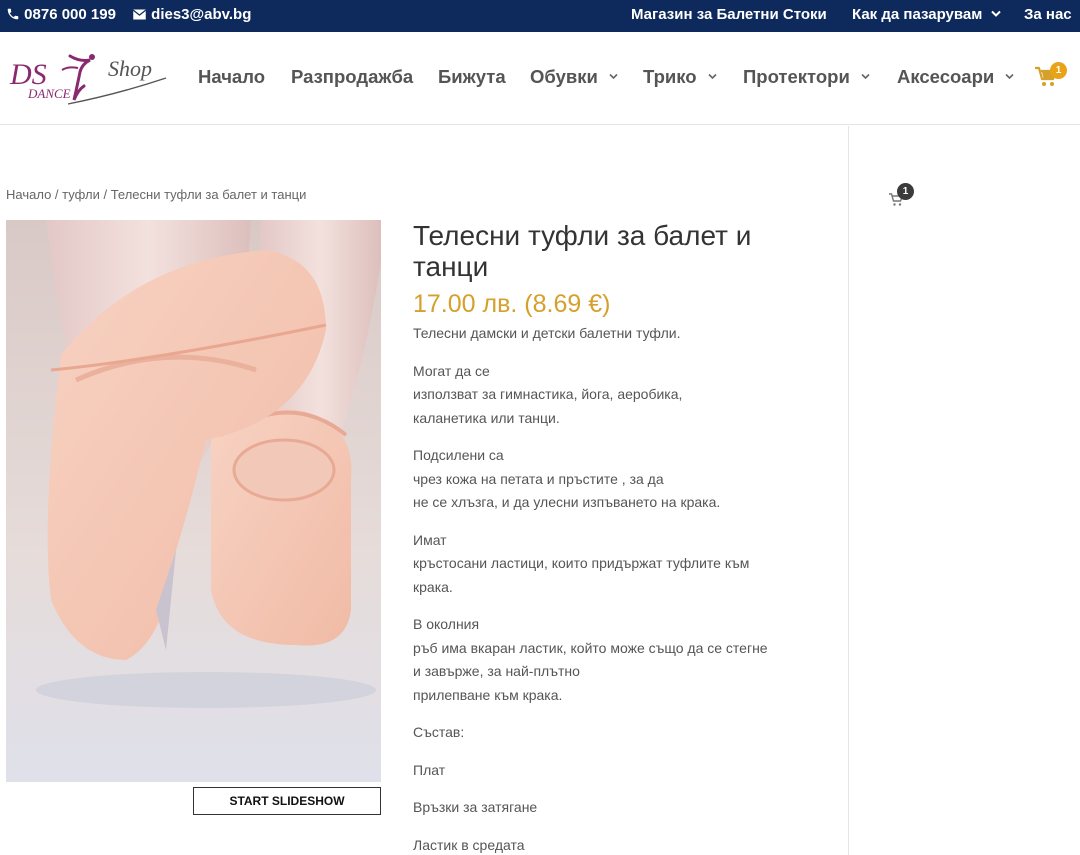  Describe the element at coordinates (13, 14) in the screenshot. I see `phone-icon` at that location.